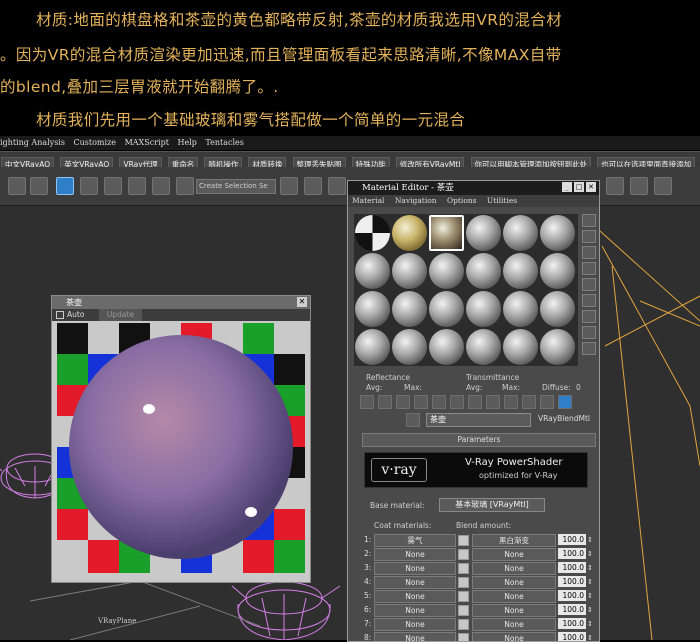  What do you see at coordinates (32, 142) in the screenshot?
I see `menu-lighting-analysis: ighting Analysis` at bounding box center [32, 142].